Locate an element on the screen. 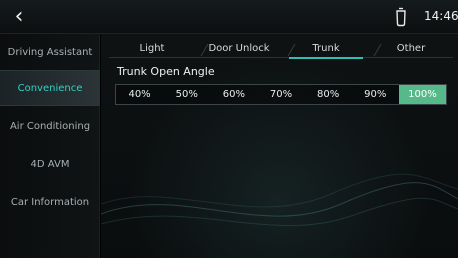  sidebar-item-driving-assistant: Driving Assistant is located at coordinates (50, 52).